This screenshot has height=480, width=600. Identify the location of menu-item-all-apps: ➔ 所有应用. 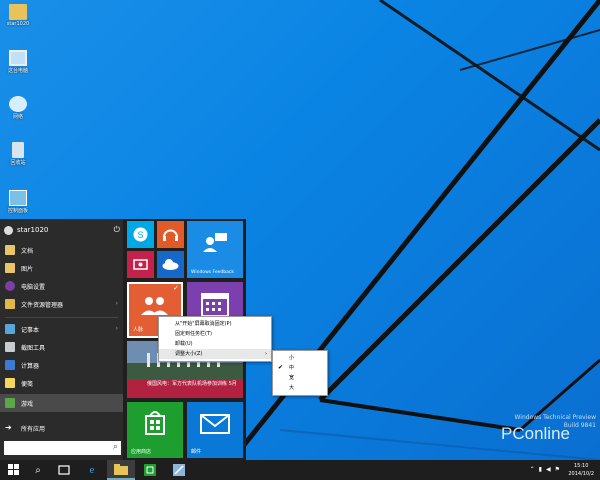
(61, 428).